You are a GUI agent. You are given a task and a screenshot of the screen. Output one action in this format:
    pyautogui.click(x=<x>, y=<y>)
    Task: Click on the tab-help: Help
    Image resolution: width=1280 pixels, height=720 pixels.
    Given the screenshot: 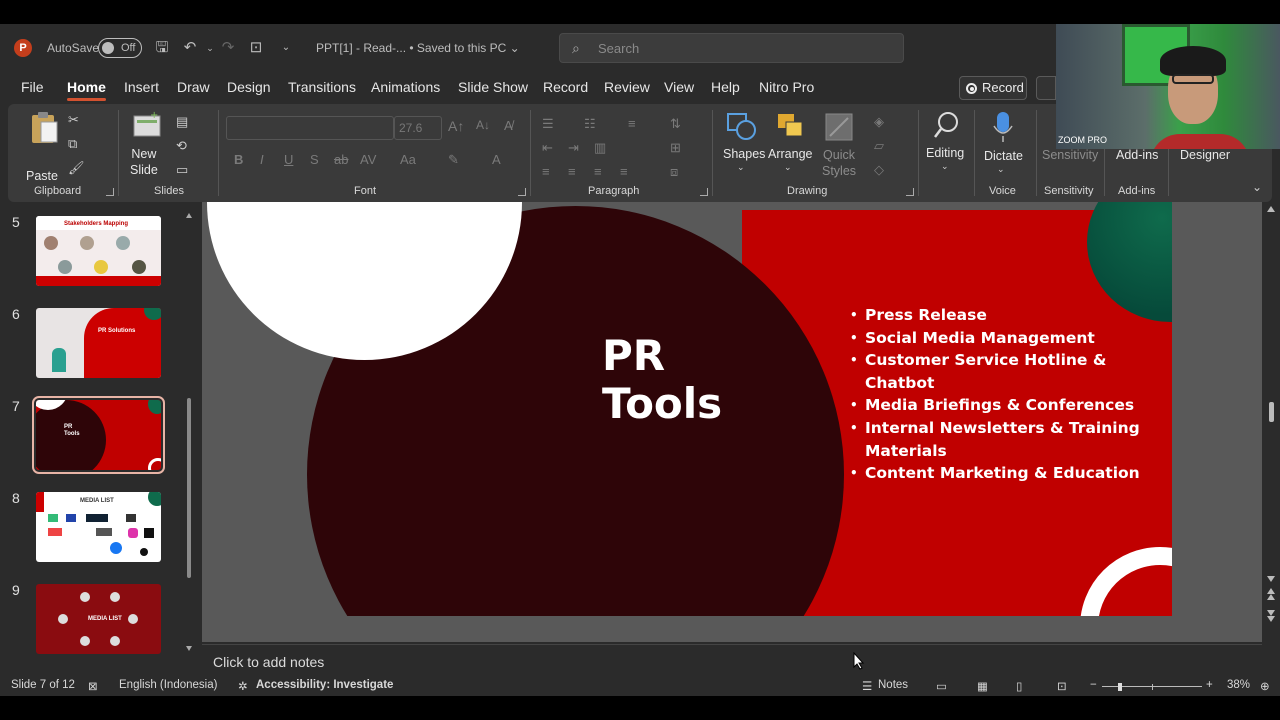 What is the action you would take?
    pyautogui.click(x=725, y=87)
    